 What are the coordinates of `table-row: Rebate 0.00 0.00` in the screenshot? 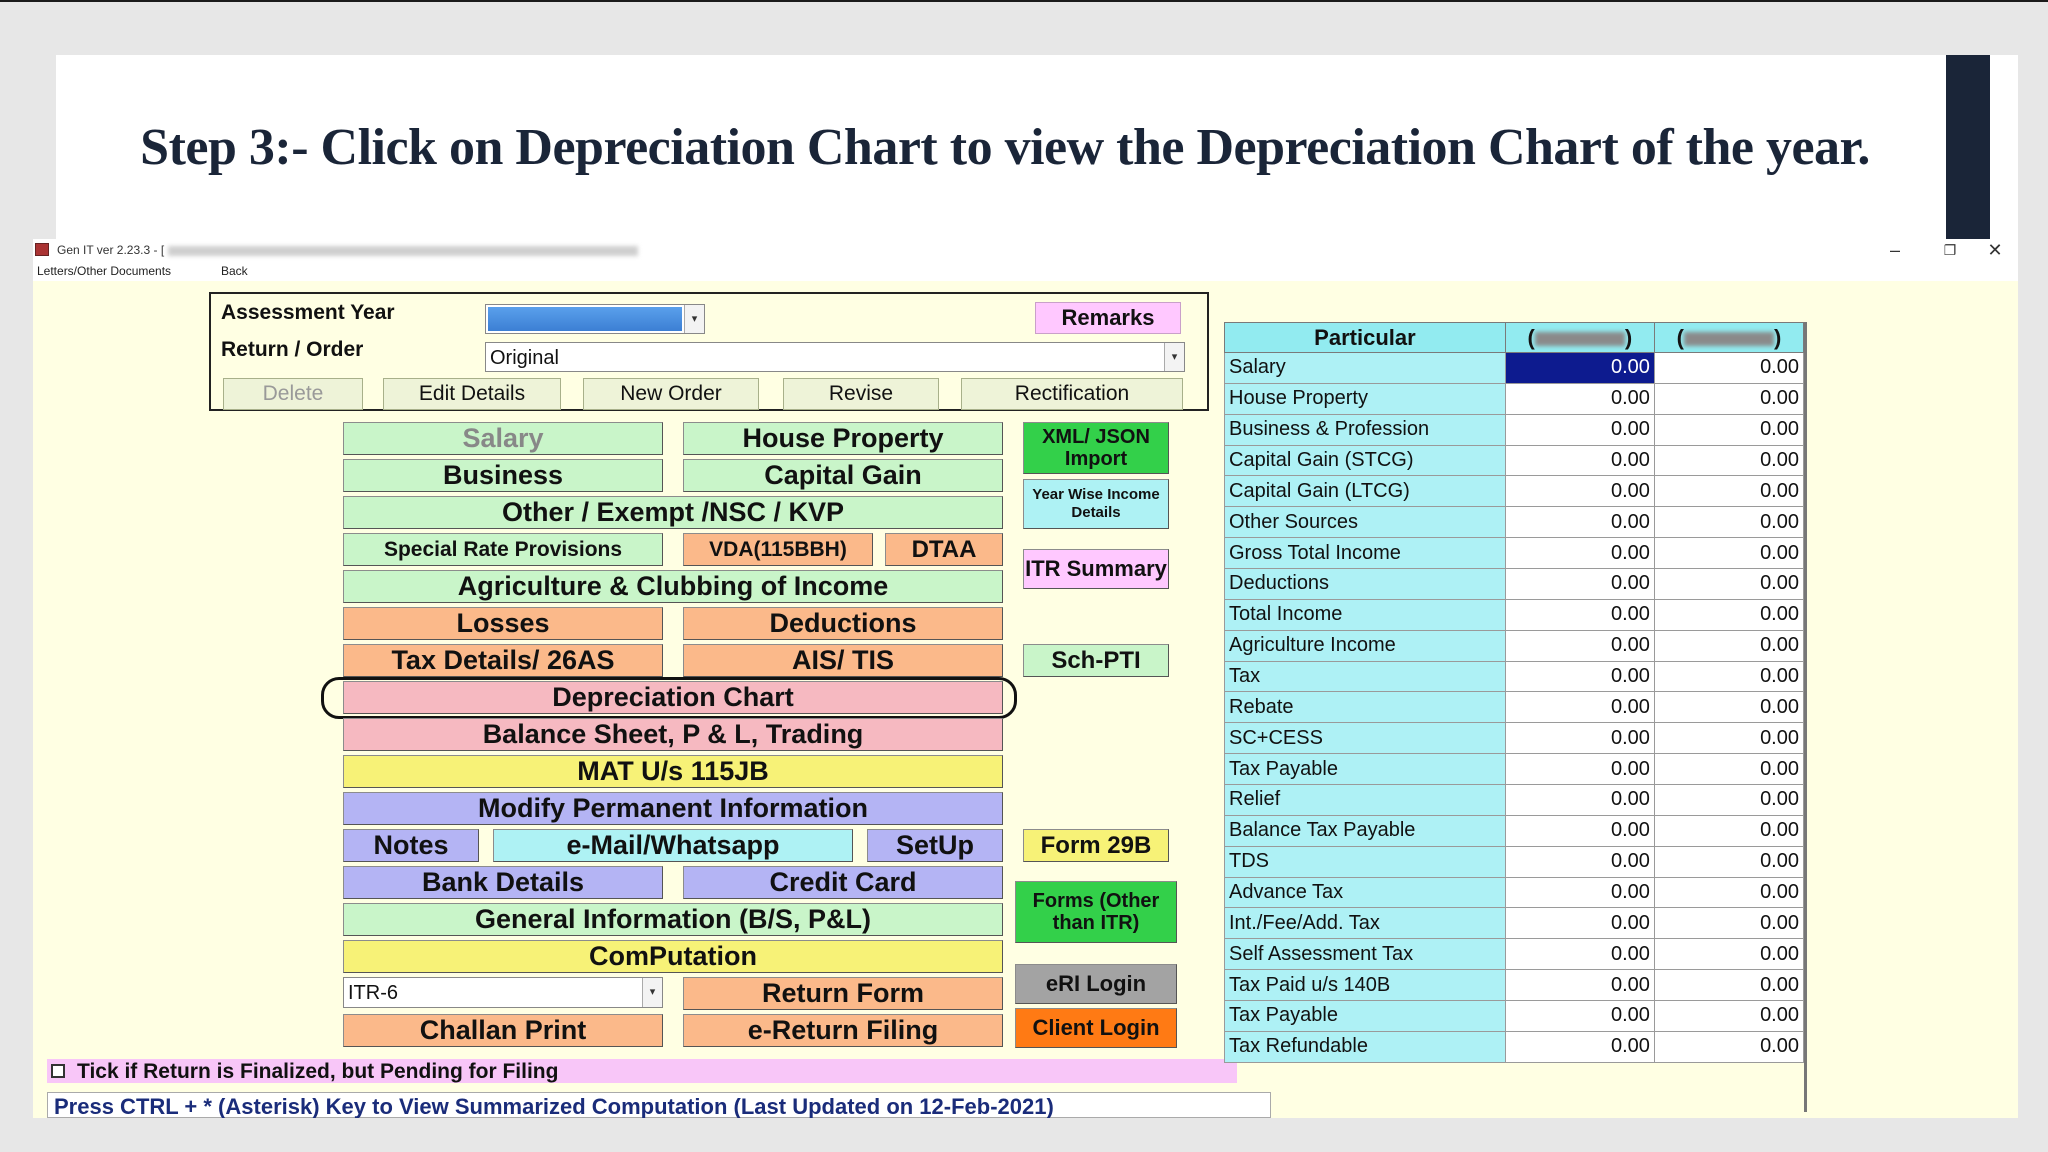 It's located at (1514, 707).